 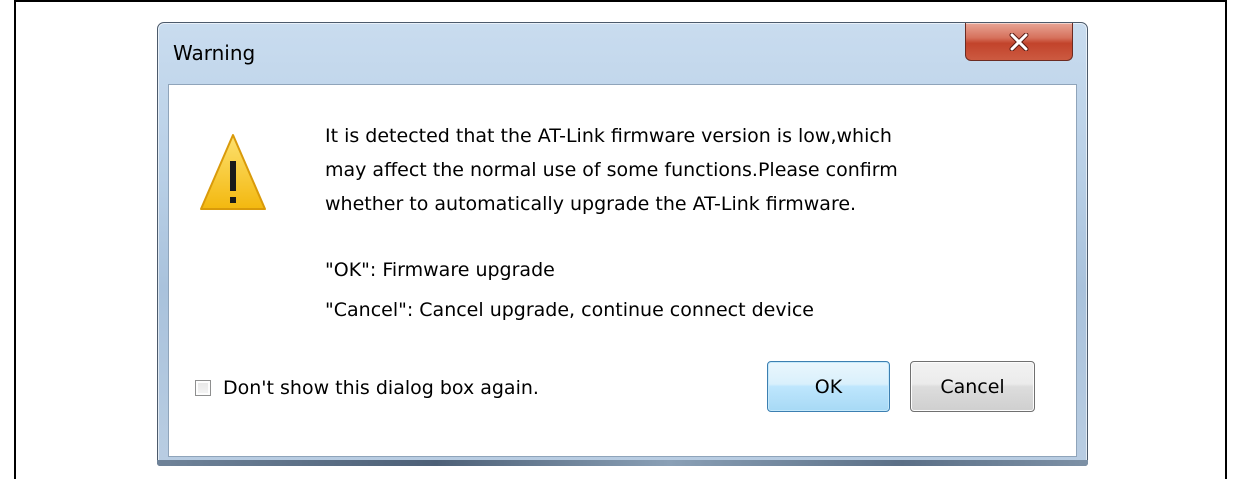 I want to click on dialog-title: Warning, so click(x=214, y=53).